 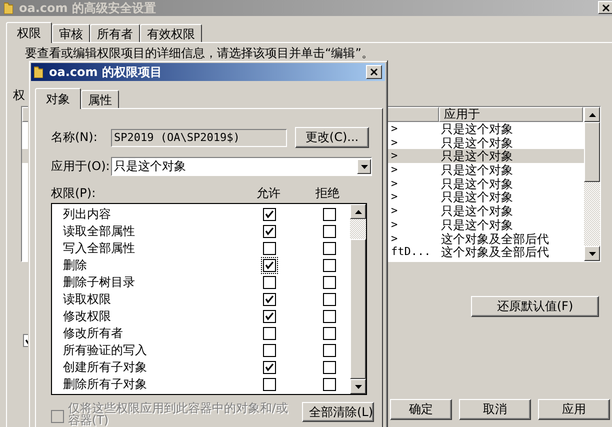 What do you see at coordinates (99, 282) in the screenshot?
I see `permission-name: 删除子树目录` at bounding box center [99, 282].